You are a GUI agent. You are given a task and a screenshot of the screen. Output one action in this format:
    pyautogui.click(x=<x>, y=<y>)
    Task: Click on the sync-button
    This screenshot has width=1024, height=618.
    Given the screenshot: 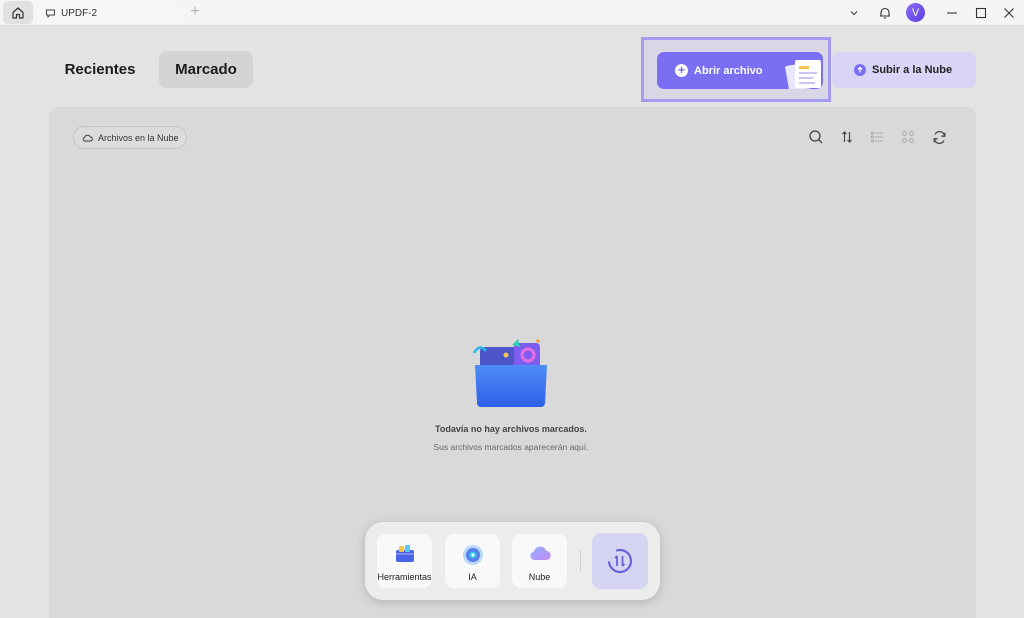 What is the action you would take?
    pyautogui.click(x=620, y=561)
    